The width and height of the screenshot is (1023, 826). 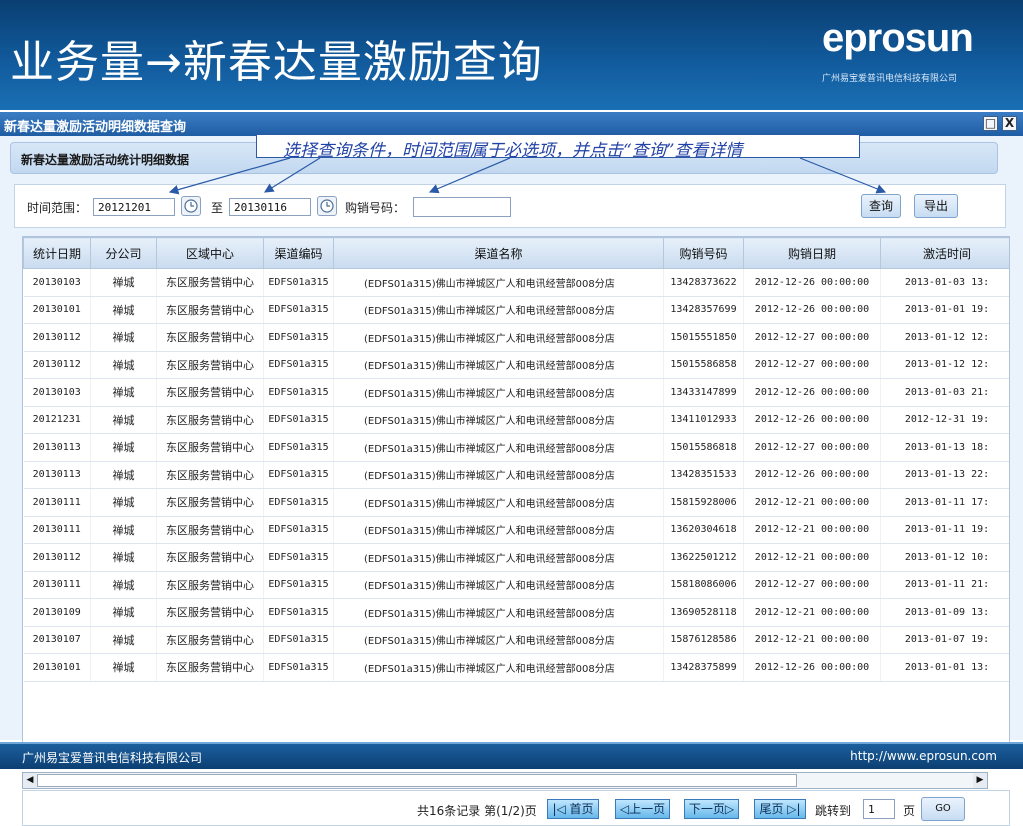 What do you see at coordinates (944, 447) in the screenshot?
I see `table-cell: 2013-01-13 18:` at bounding box center [944, 447].